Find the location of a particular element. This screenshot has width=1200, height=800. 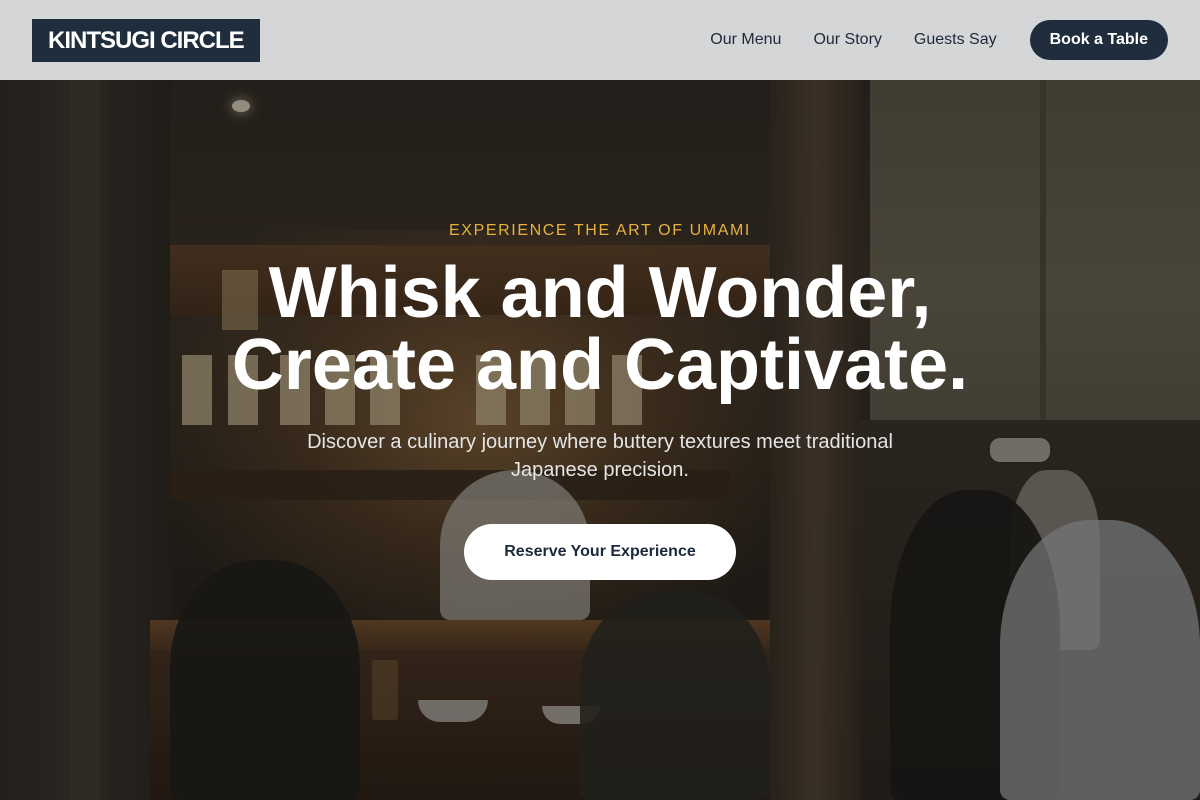

hero-headline-line-2: Create and Captivate. is located at coordinates (600, 365).